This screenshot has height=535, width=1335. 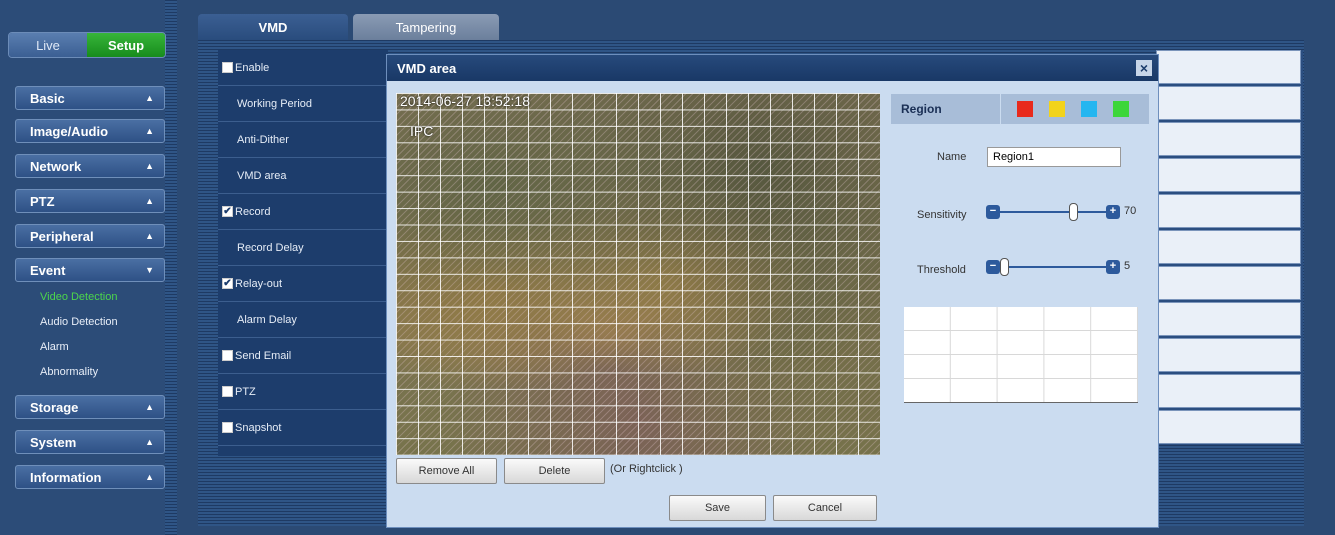 What do you see at coordinates (446, 471) in the screenshot?
I see `remove-all-button: Remove All` at bounding box center [446, 471].